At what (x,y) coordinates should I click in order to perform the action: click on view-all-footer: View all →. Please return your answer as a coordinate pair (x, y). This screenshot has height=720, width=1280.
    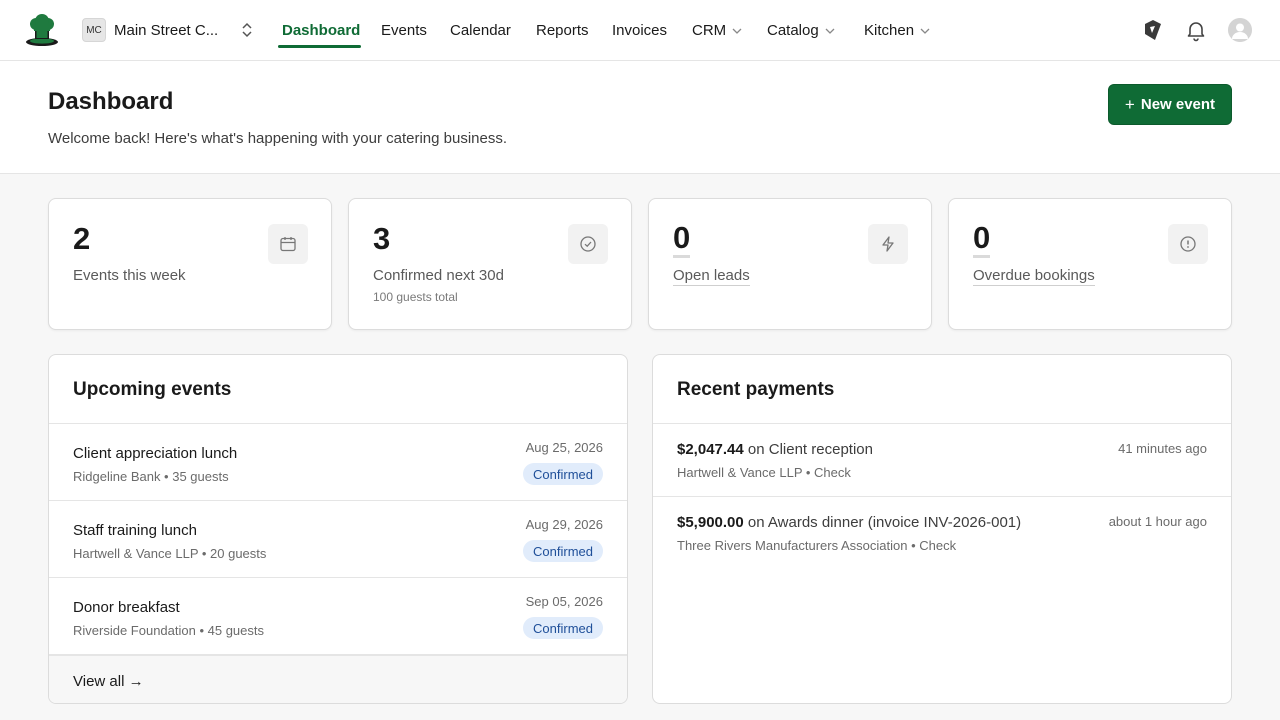
    Looking at the image, I should click on (338, 679).